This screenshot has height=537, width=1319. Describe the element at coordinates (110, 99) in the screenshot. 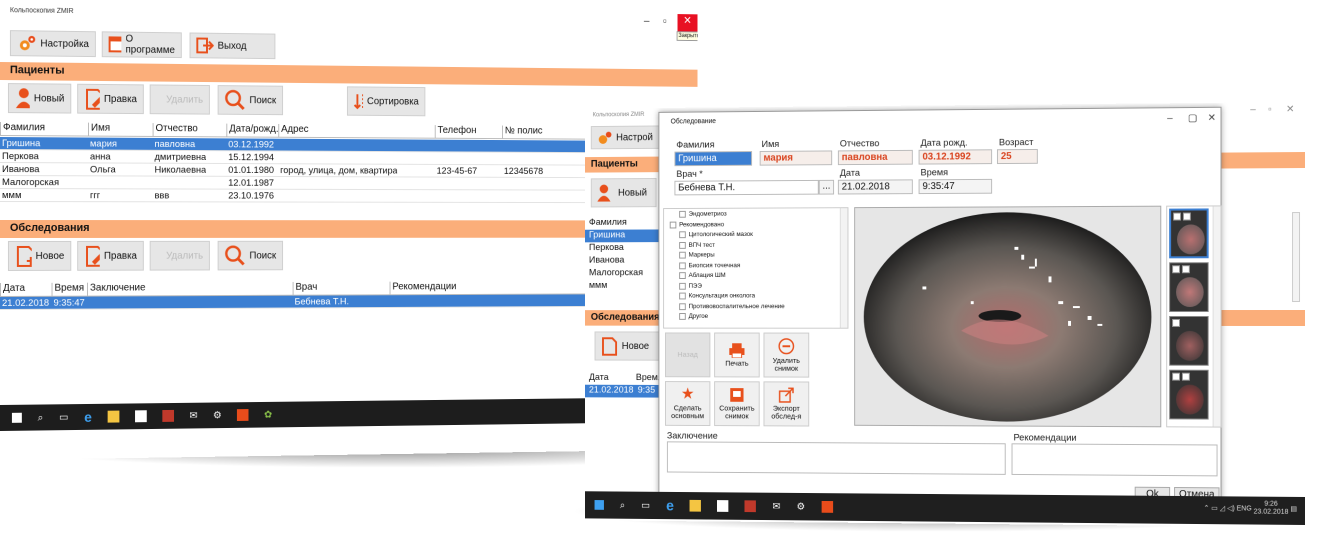

I see `edit-patient-button: Правка` at that location.